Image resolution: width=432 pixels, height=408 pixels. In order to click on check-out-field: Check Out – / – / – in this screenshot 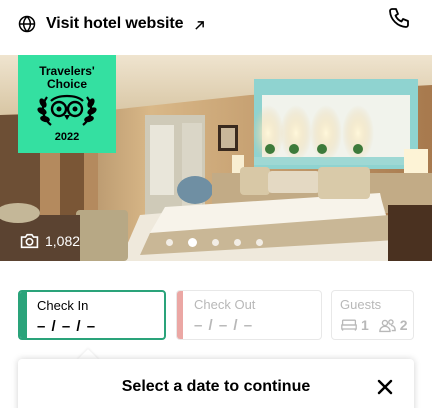, I will do `click(249, 315)`.